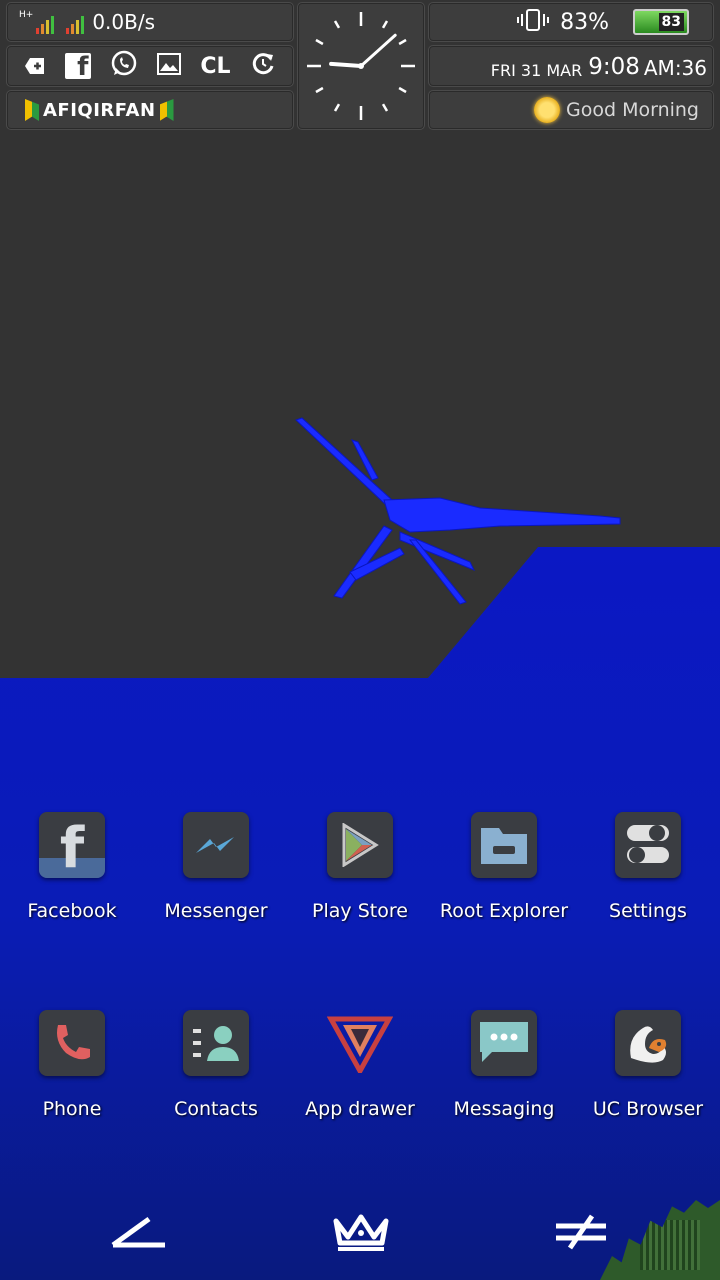 The image size is (720, 1280). I want to click on cl-icon: CL, so click(215, 66).